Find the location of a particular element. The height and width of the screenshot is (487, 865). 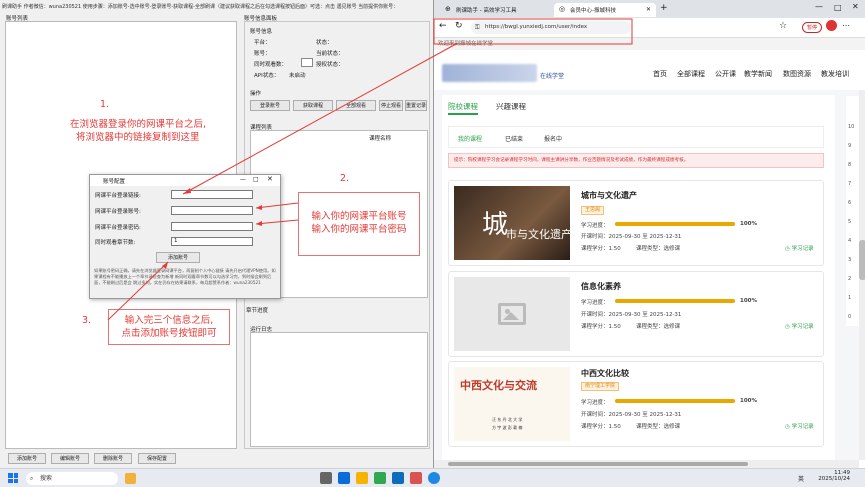

taskbar: ⌕ 搜索 英 11:49 2025/10/24 is located at coordinates (432, 477).